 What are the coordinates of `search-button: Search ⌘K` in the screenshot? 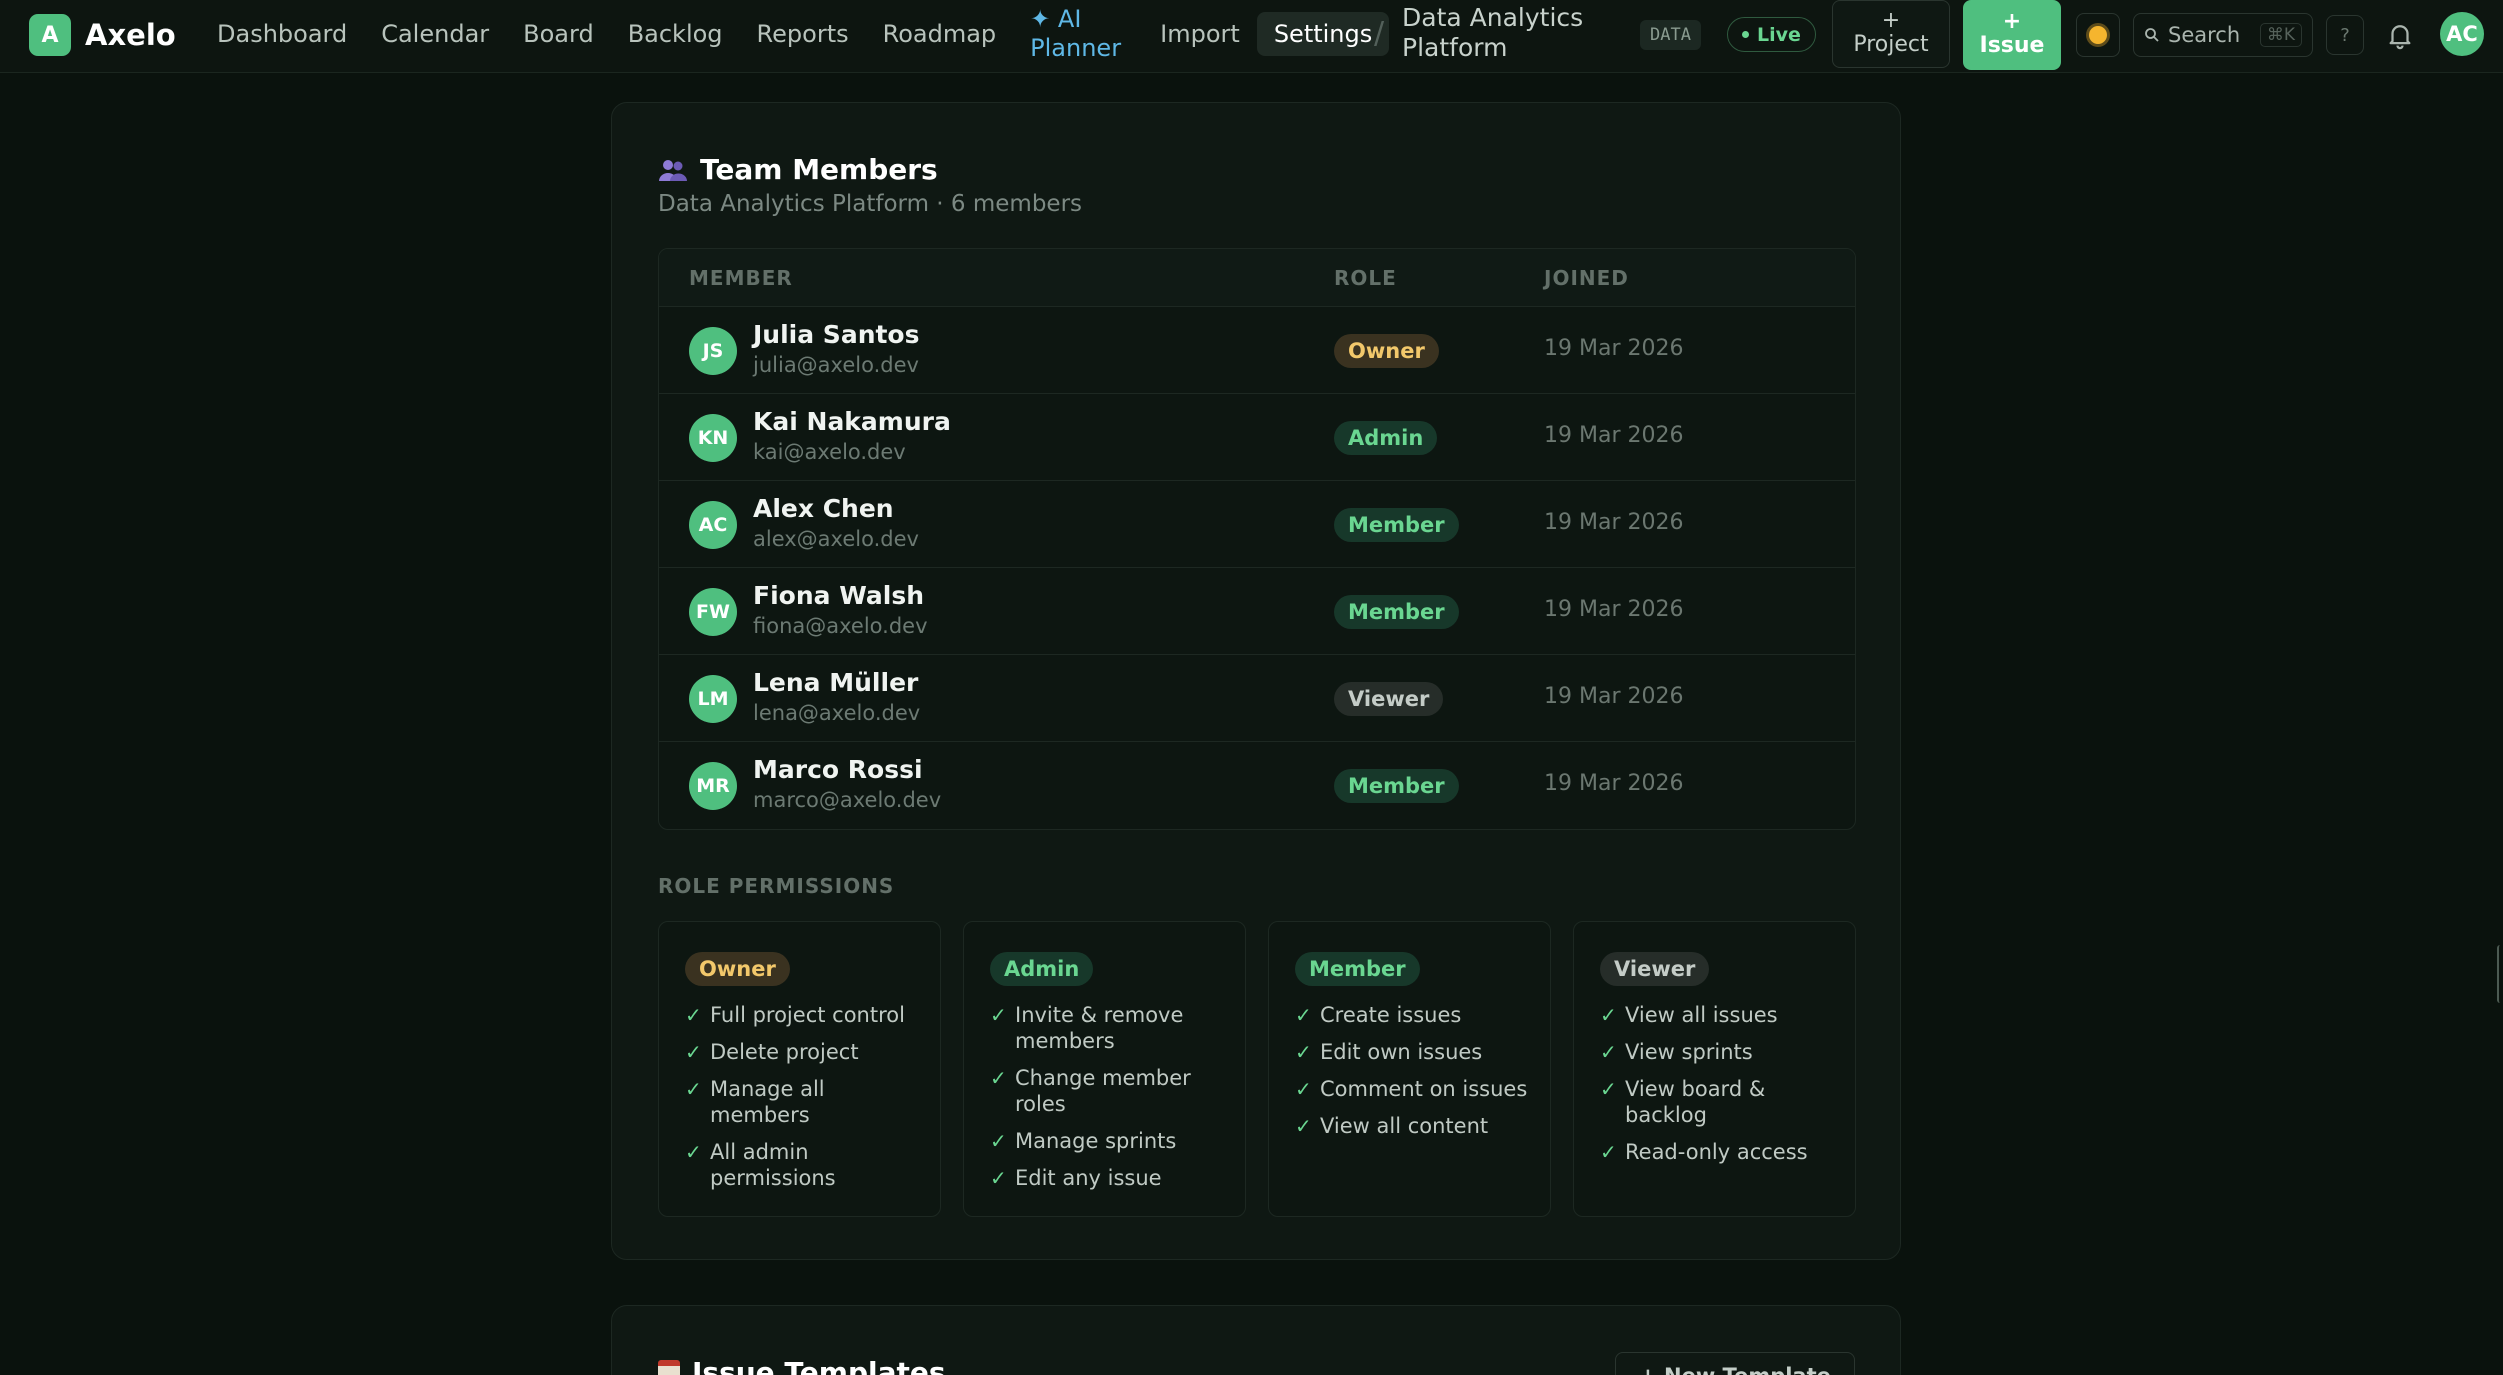 It's located at (2223, 35).